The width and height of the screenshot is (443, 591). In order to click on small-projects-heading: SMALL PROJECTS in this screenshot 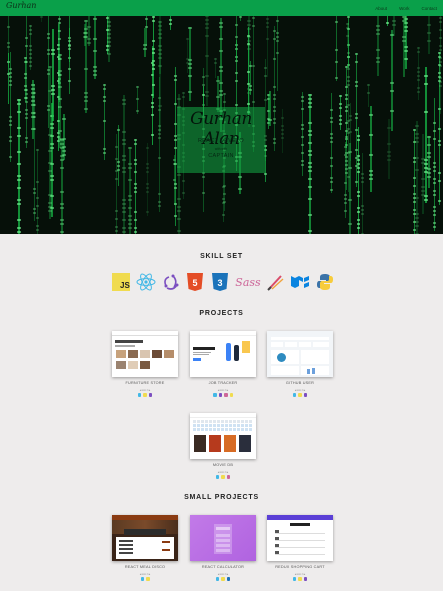, I will do `click(221, 497)`.